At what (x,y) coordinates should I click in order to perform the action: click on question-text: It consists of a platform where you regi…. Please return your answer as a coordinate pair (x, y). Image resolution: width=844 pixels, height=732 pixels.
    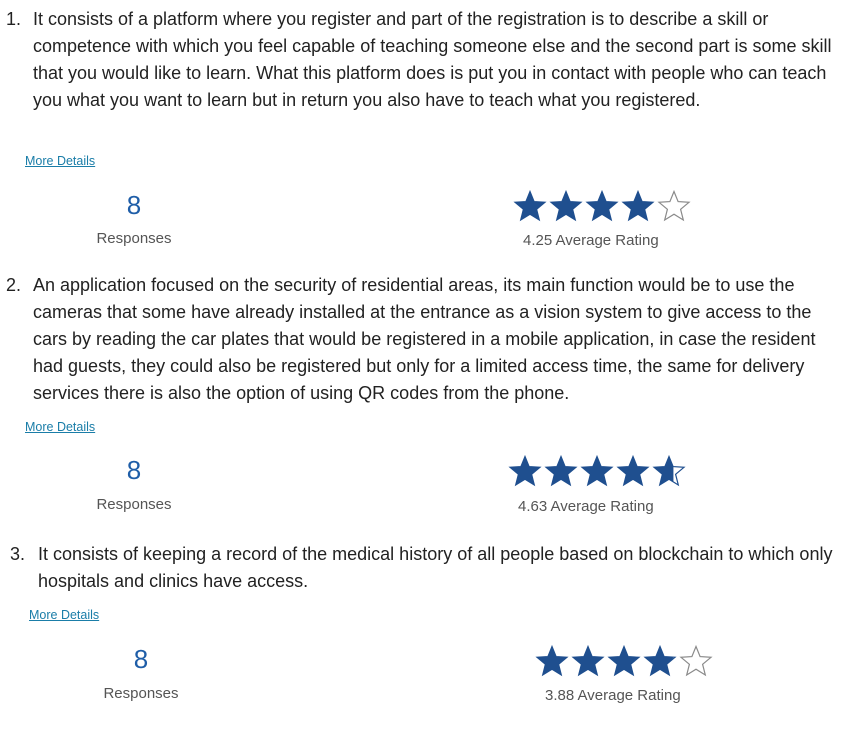
    Looking at the image, I should click on (432, 59).